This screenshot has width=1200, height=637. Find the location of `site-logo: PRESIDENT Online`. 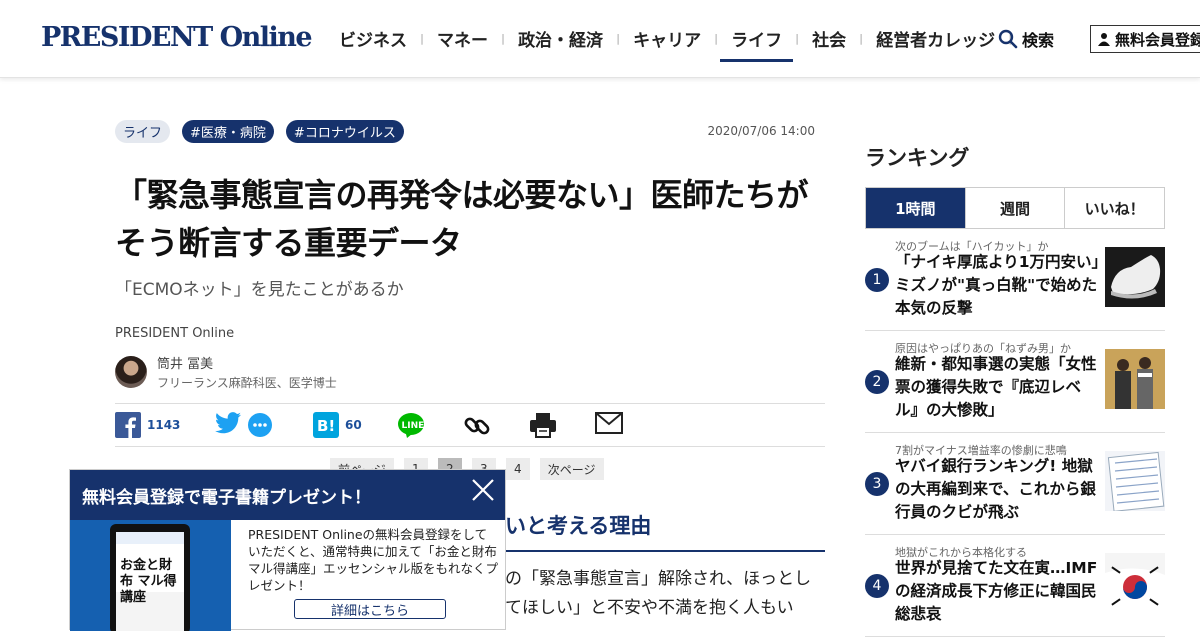

site-logo: PRESIDENT Online is located at coordinates (177, 37).